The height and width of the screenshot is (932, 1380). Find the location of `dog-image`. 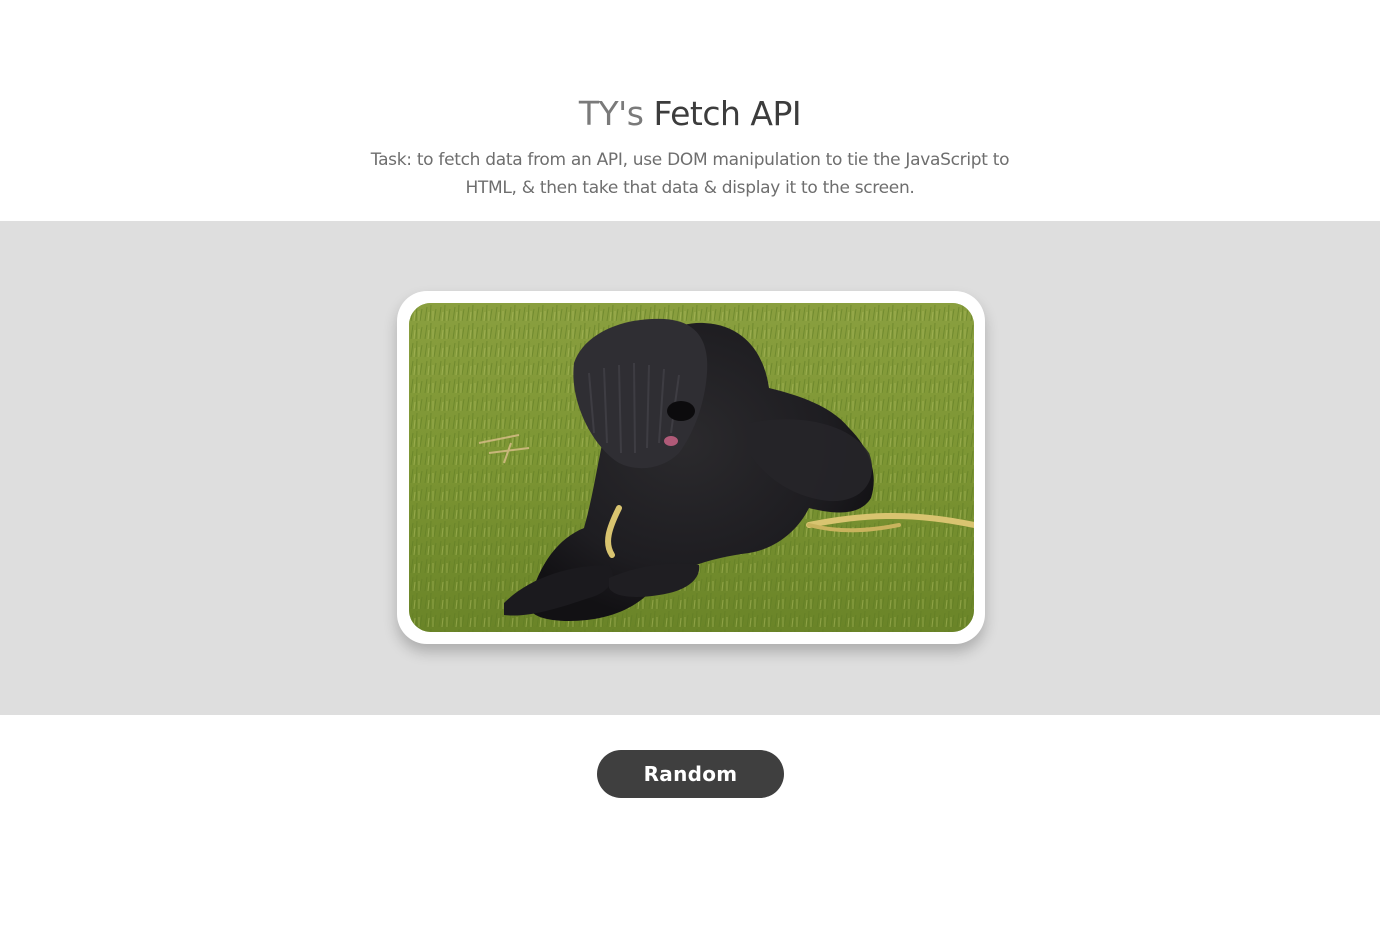

dog-image is located at coordinates (691, 467).